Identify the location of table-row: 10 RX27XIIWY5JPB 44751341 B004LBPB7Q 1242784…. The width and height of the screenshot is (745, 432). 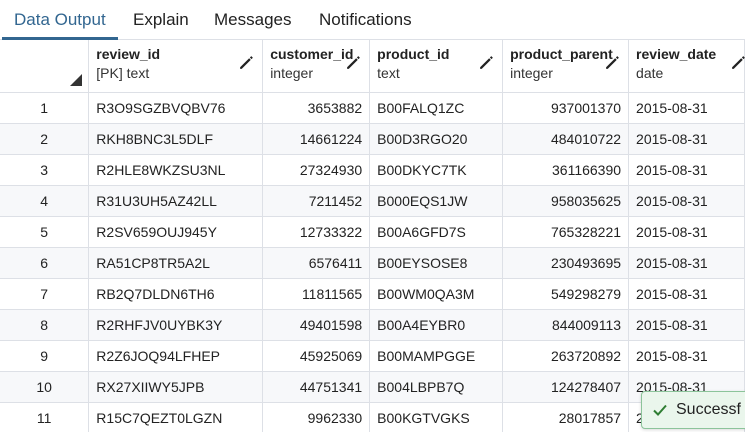
(372, 387).